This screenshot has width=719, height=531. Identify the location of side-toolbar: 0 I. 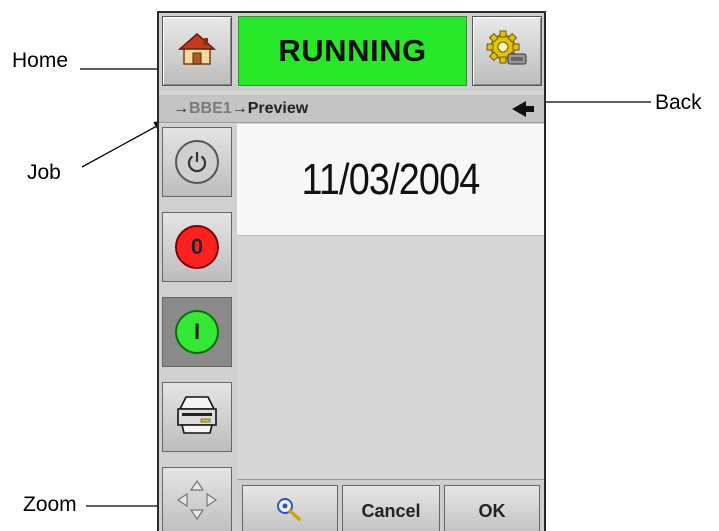
(198, 327).